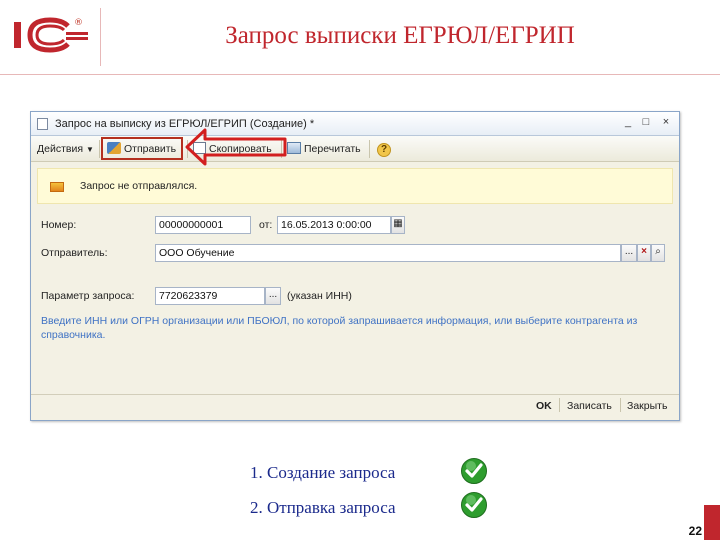  What do you see at coordinates (100, 37) in the screenshot?
I see `header-divider` at bounding box center [100, 37].